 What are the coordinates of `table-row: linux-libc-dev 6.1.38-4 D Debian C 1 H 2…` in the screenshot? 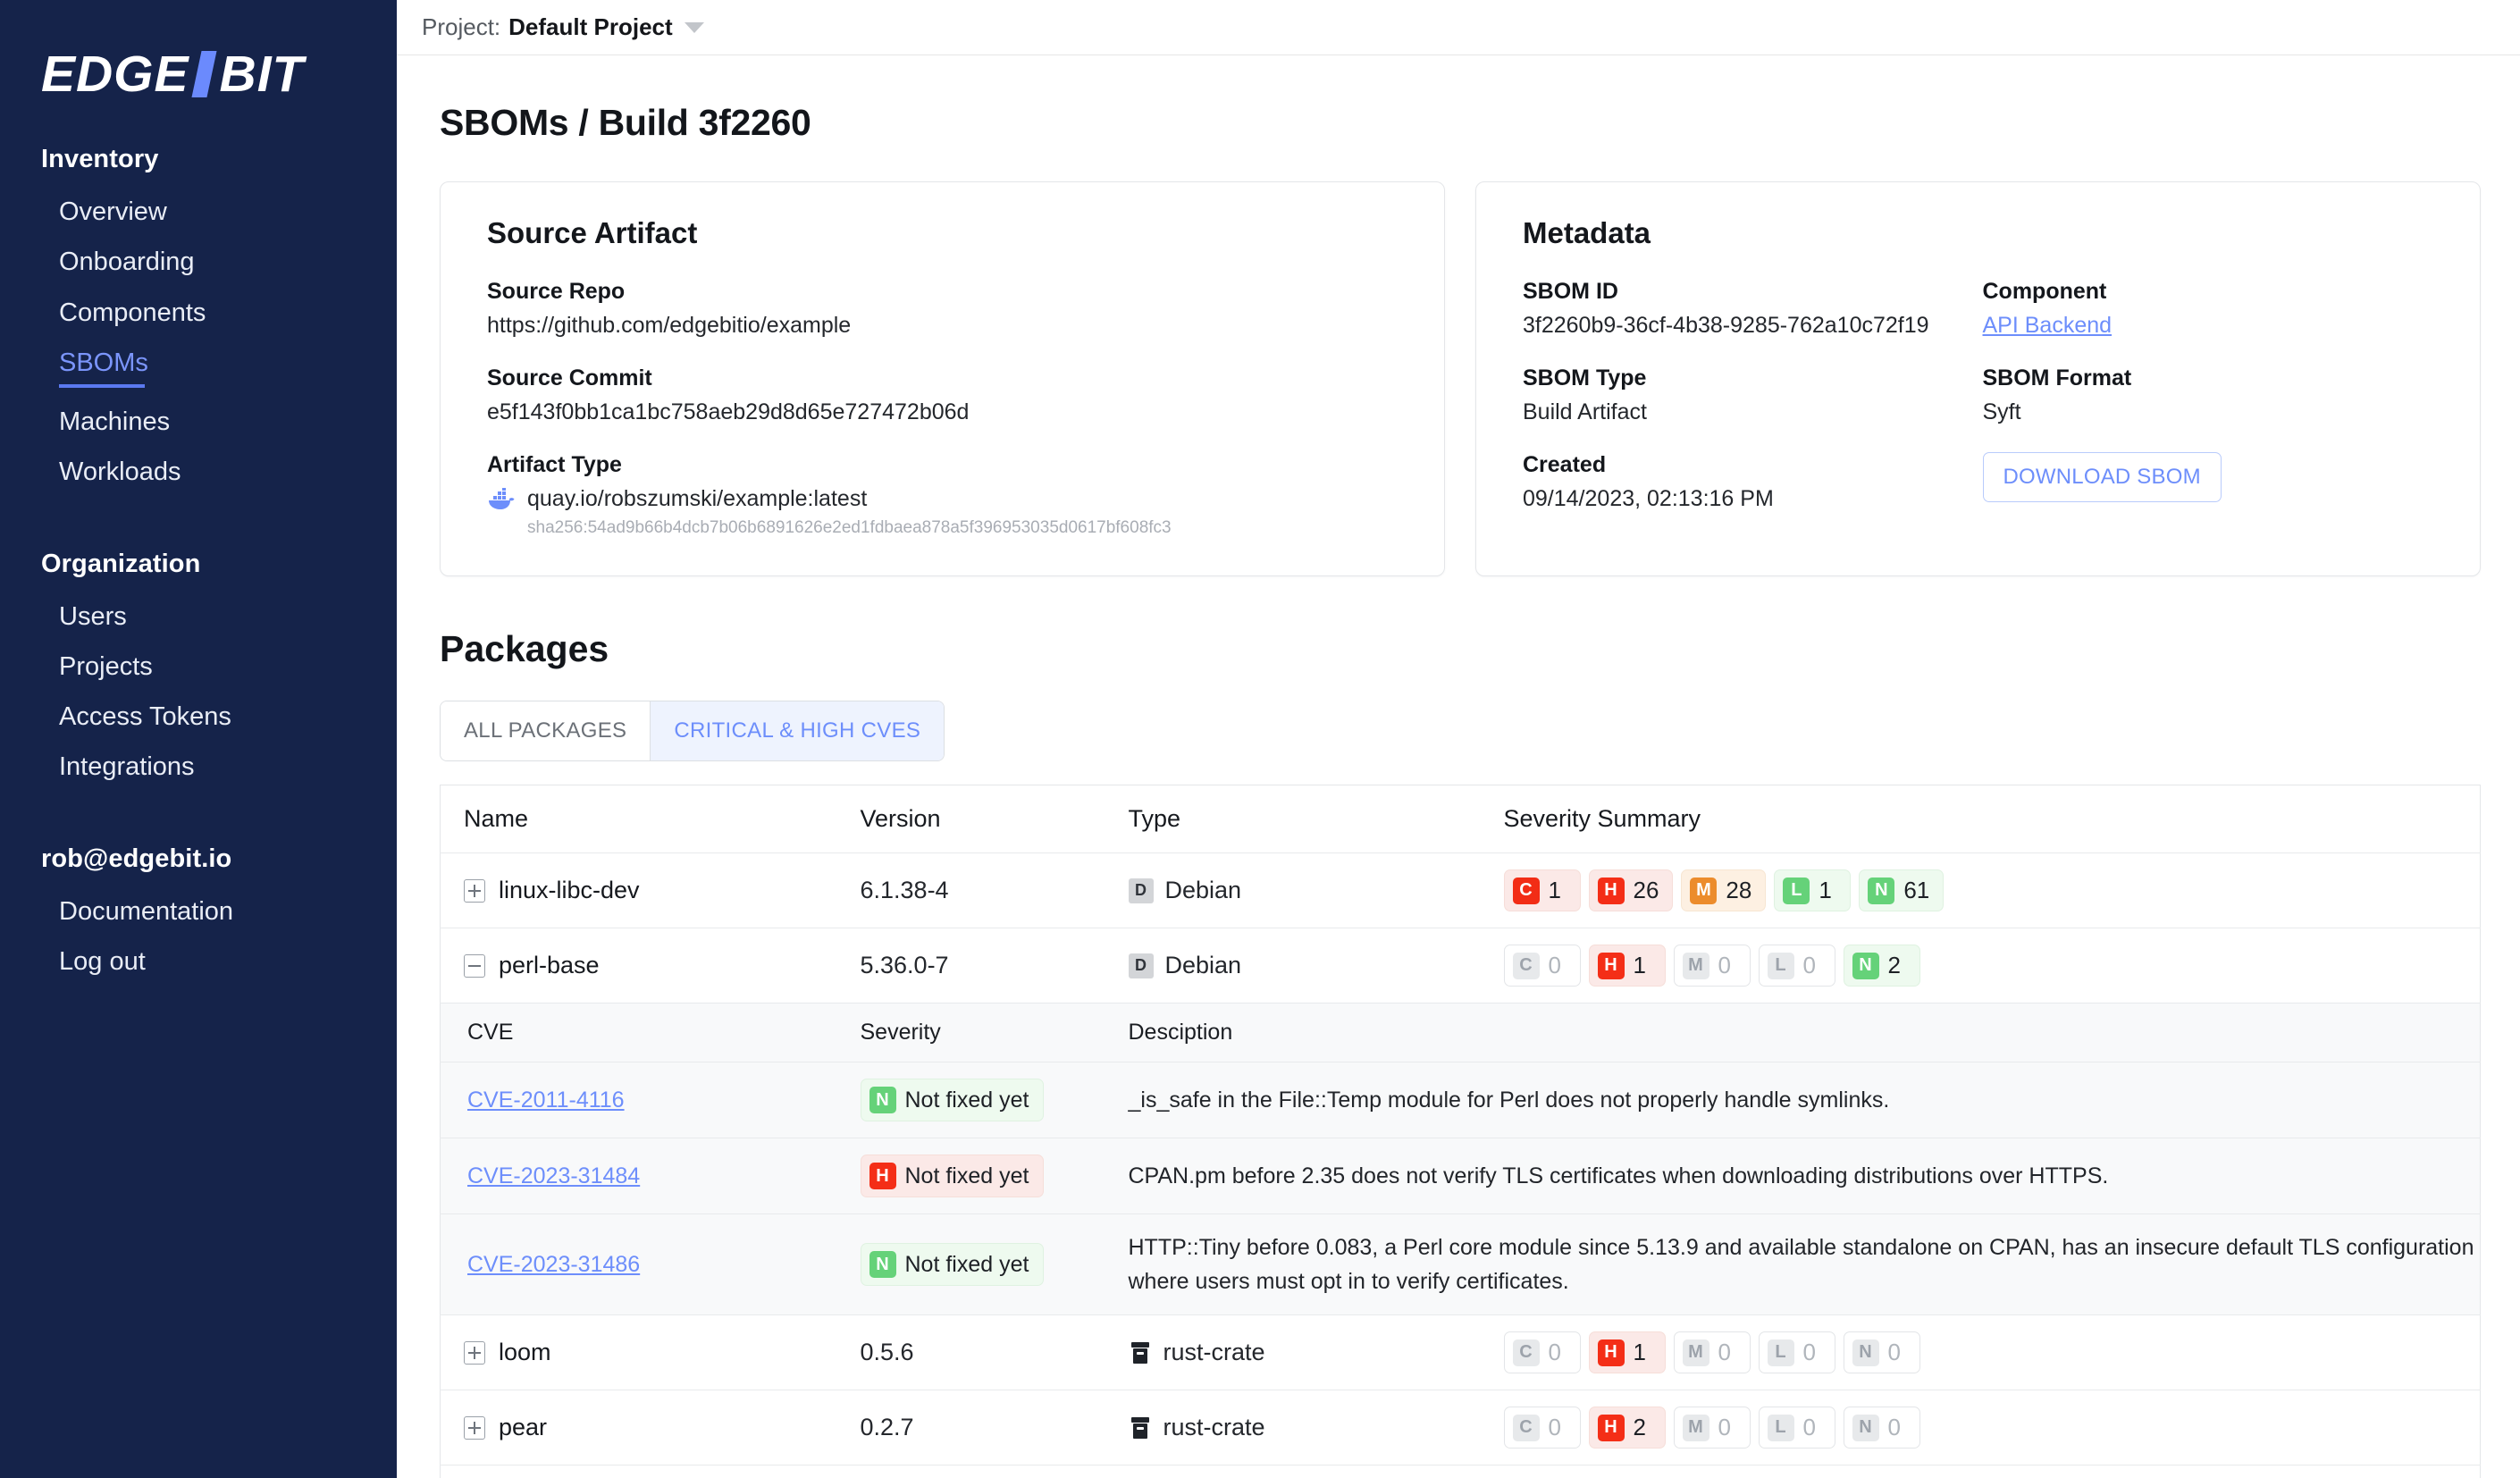 It's located at (1460, 890).